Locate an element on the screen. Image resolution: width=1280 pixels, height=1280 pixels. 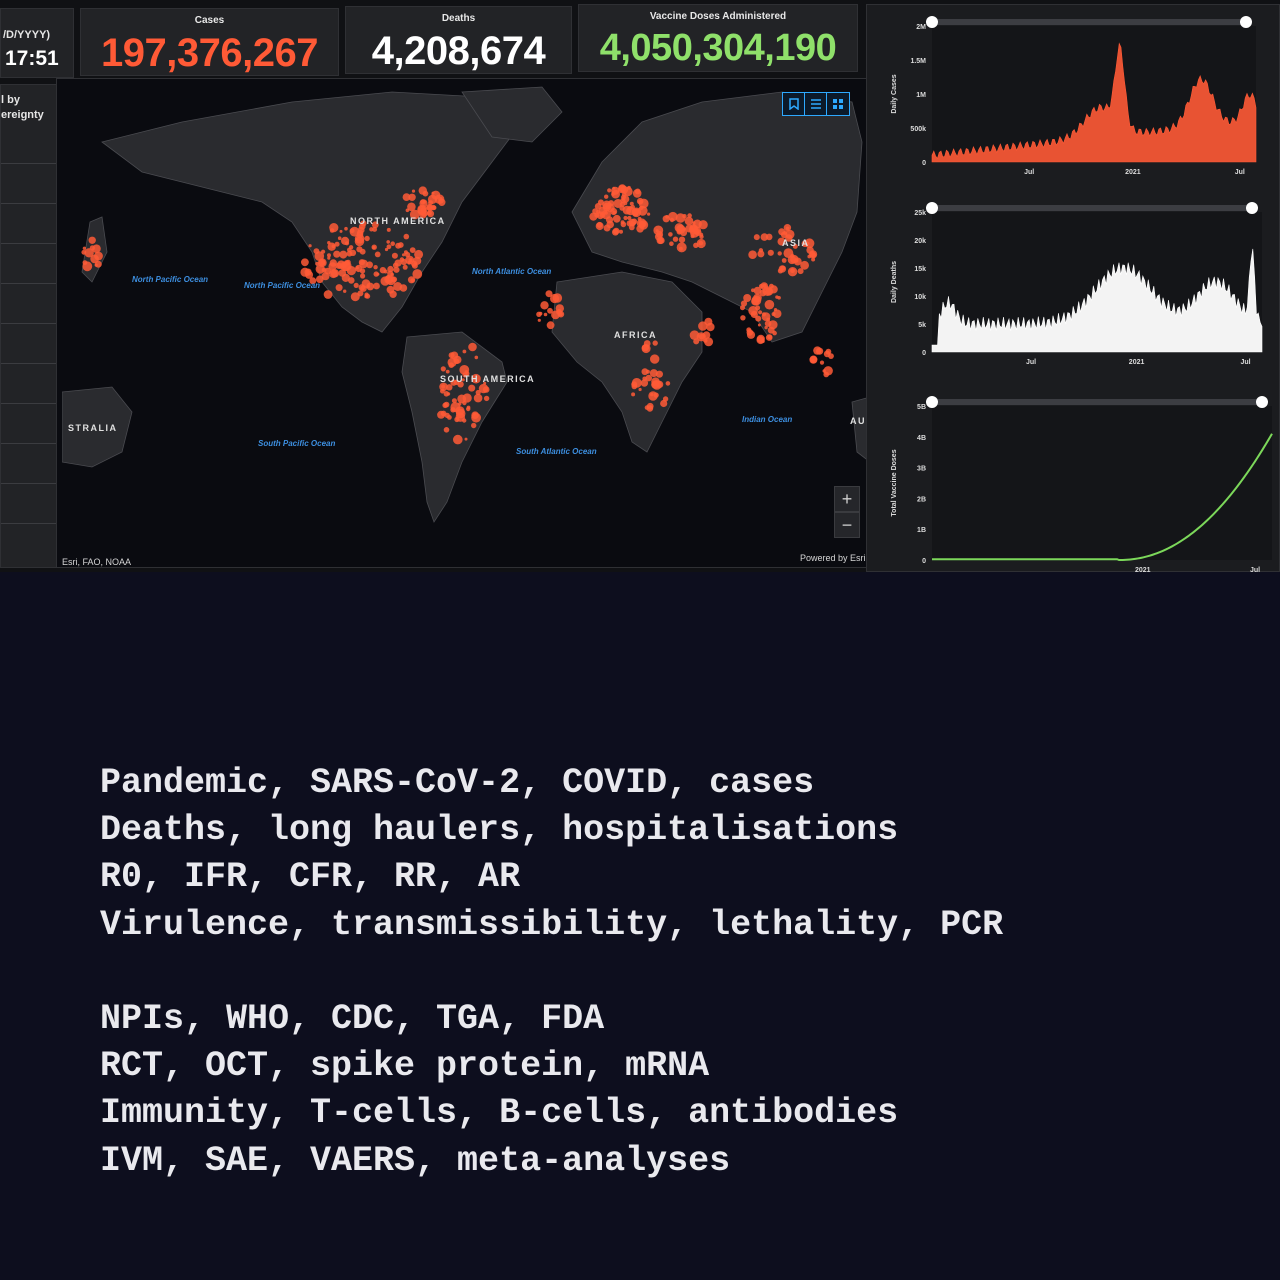
zoom-in-button: + is located at coordinates (847, 499).